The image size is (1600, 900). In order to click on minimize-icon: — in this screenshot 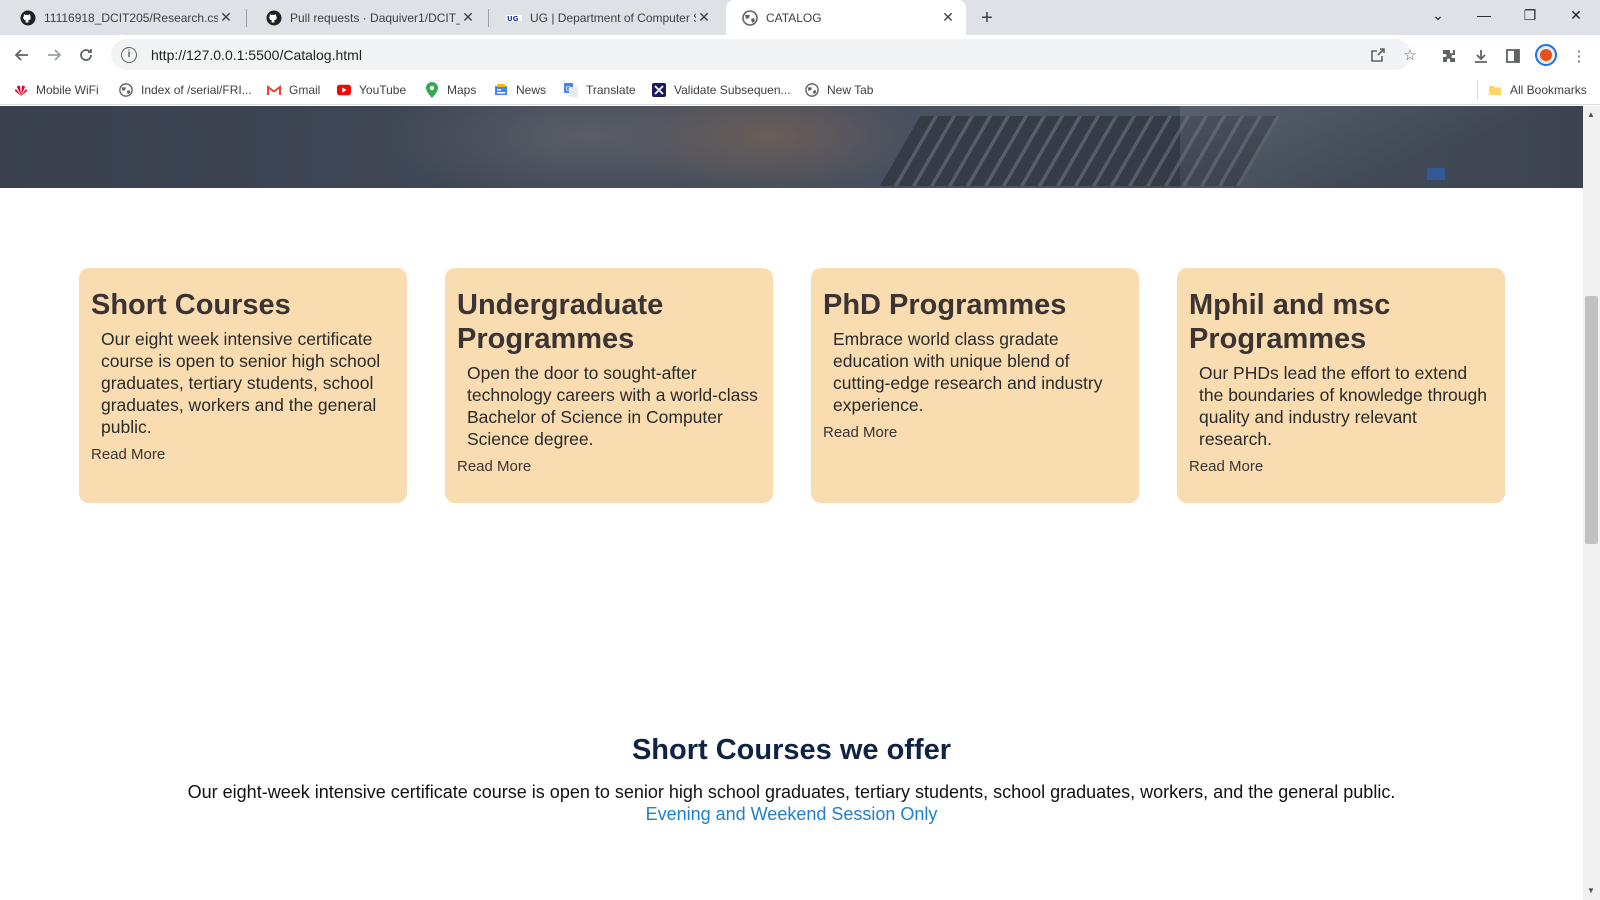, I will do `click(1484, 15)`.